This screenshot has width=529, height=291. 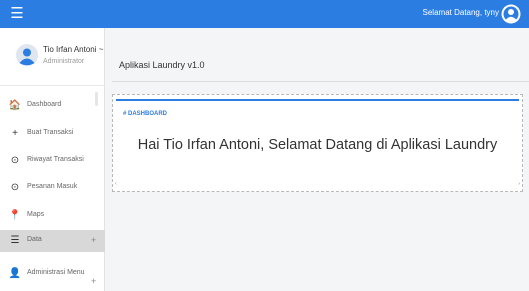 What do you see at coordinates (34, 239) in the screenshot?
I see `sidebar-item-label: Data` at bounding box center [34, 239].